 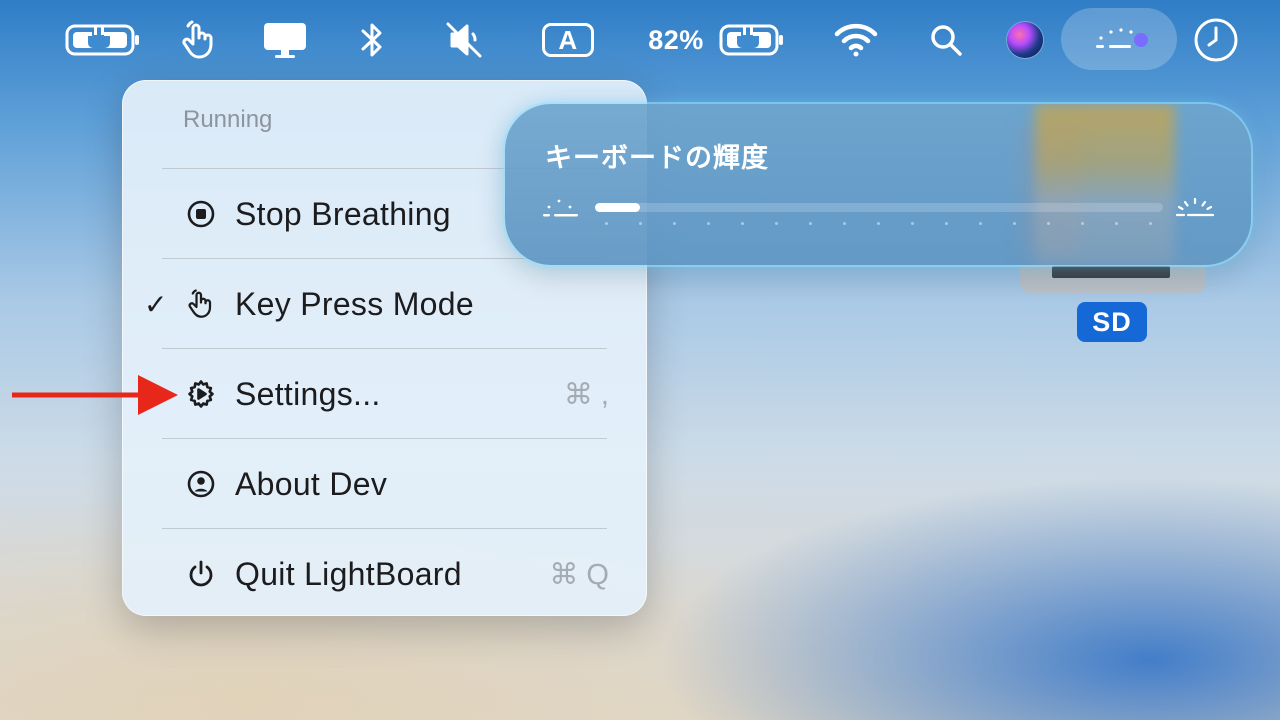 I want to click on brightness-slider-track, so click(x=879, y=207).